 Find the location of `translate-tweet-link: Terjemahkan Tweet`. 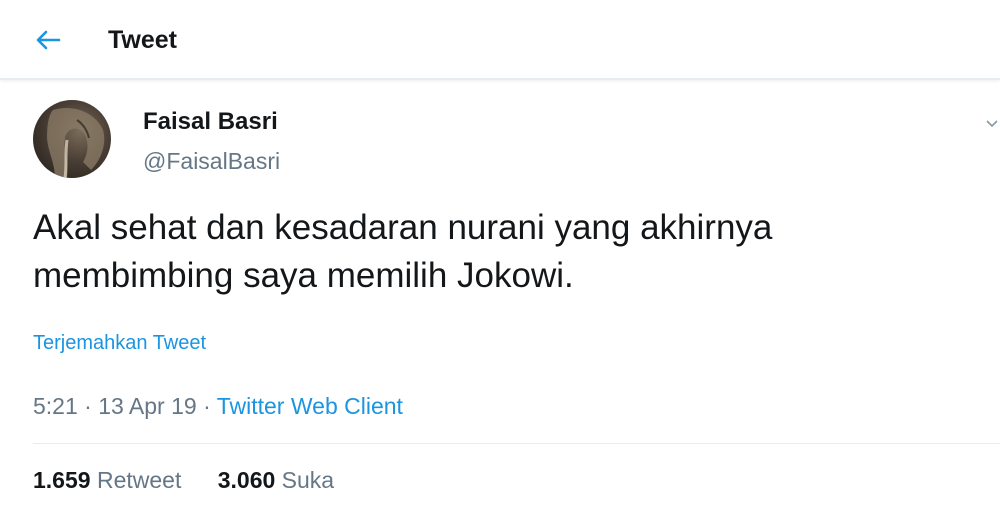

translate-tweet-link: Terjemahkan Tweet is located at coordinates (119, 343).